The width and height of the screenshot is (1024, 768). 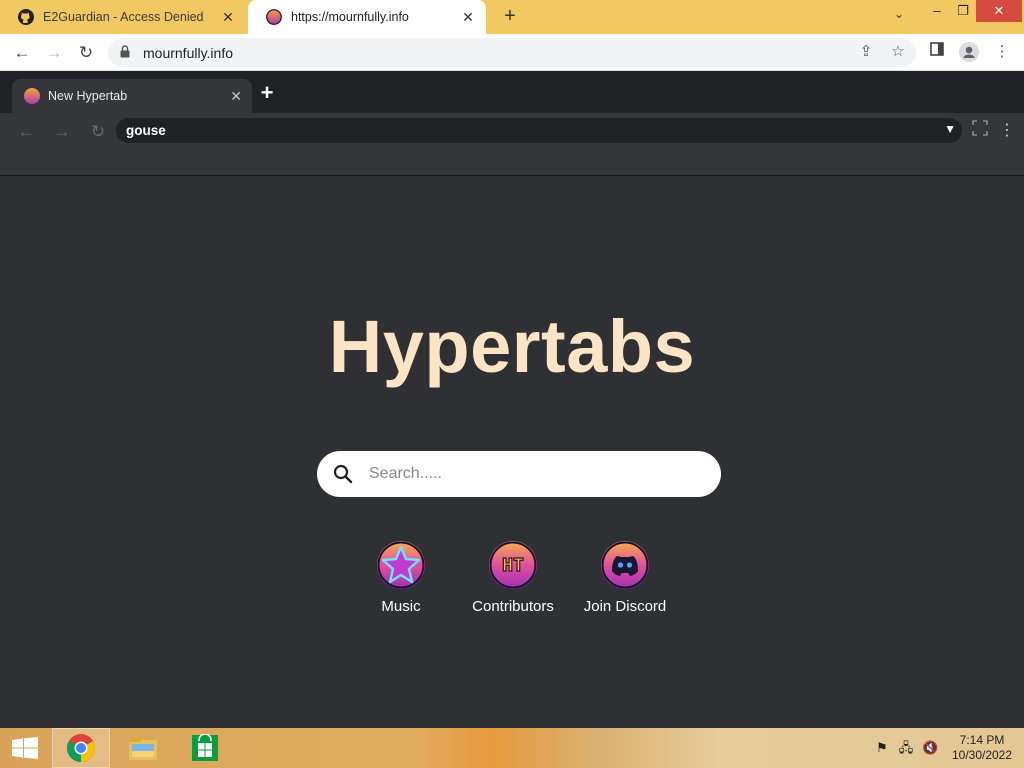 I want to click on chrome-tab-mournfully: https://mournfully.info ✕, so click(x=367, y=17).